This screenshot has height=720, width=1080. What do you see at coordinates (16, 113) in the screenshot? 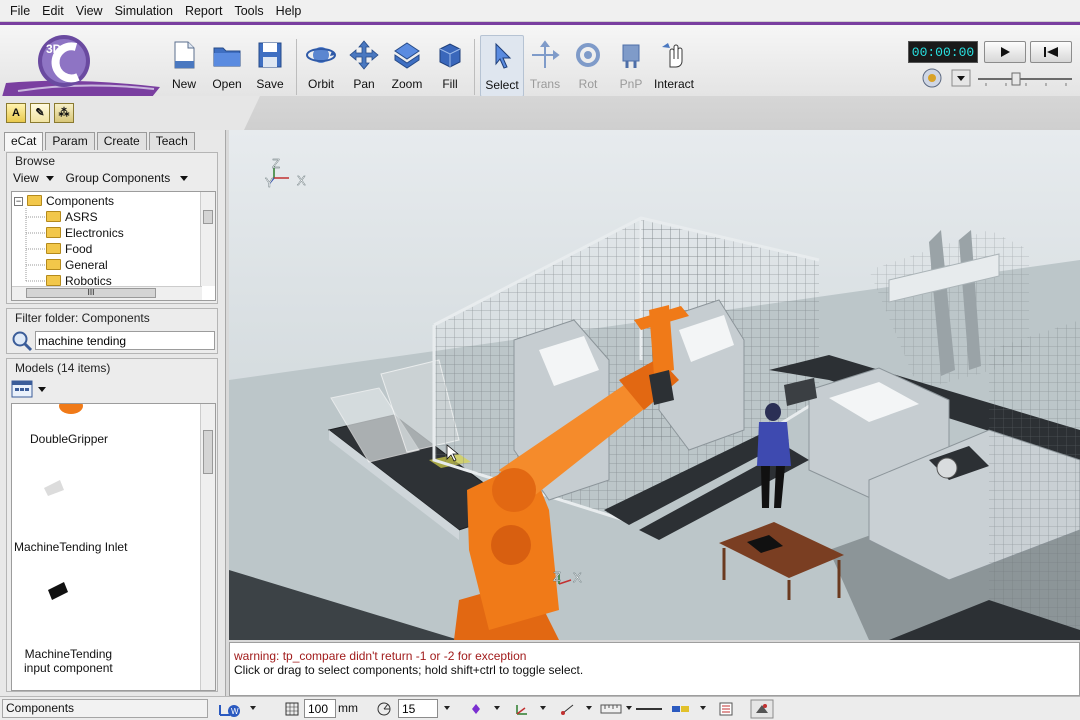
I see `text-tool-icon: A` at bounding box center [16, 113].